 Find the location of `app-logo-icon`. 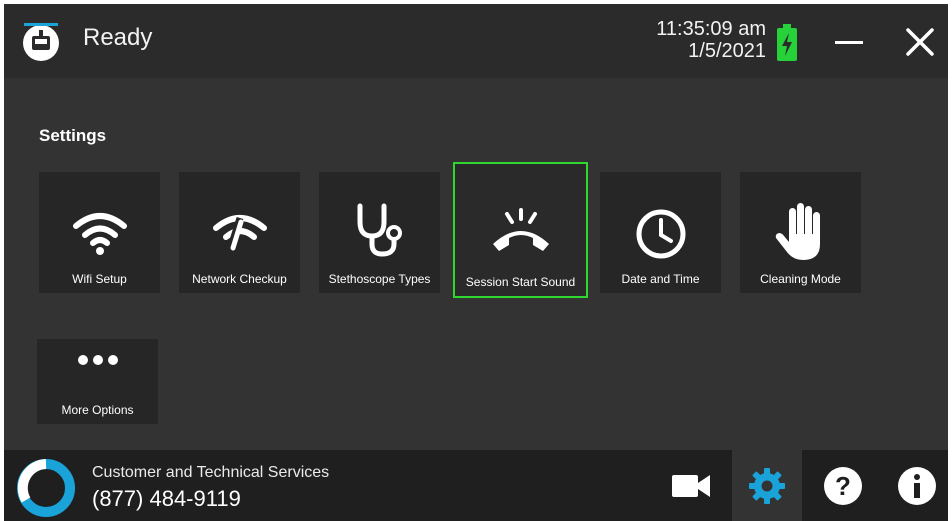

app-logo-icon is located at coordinates (41, 41).